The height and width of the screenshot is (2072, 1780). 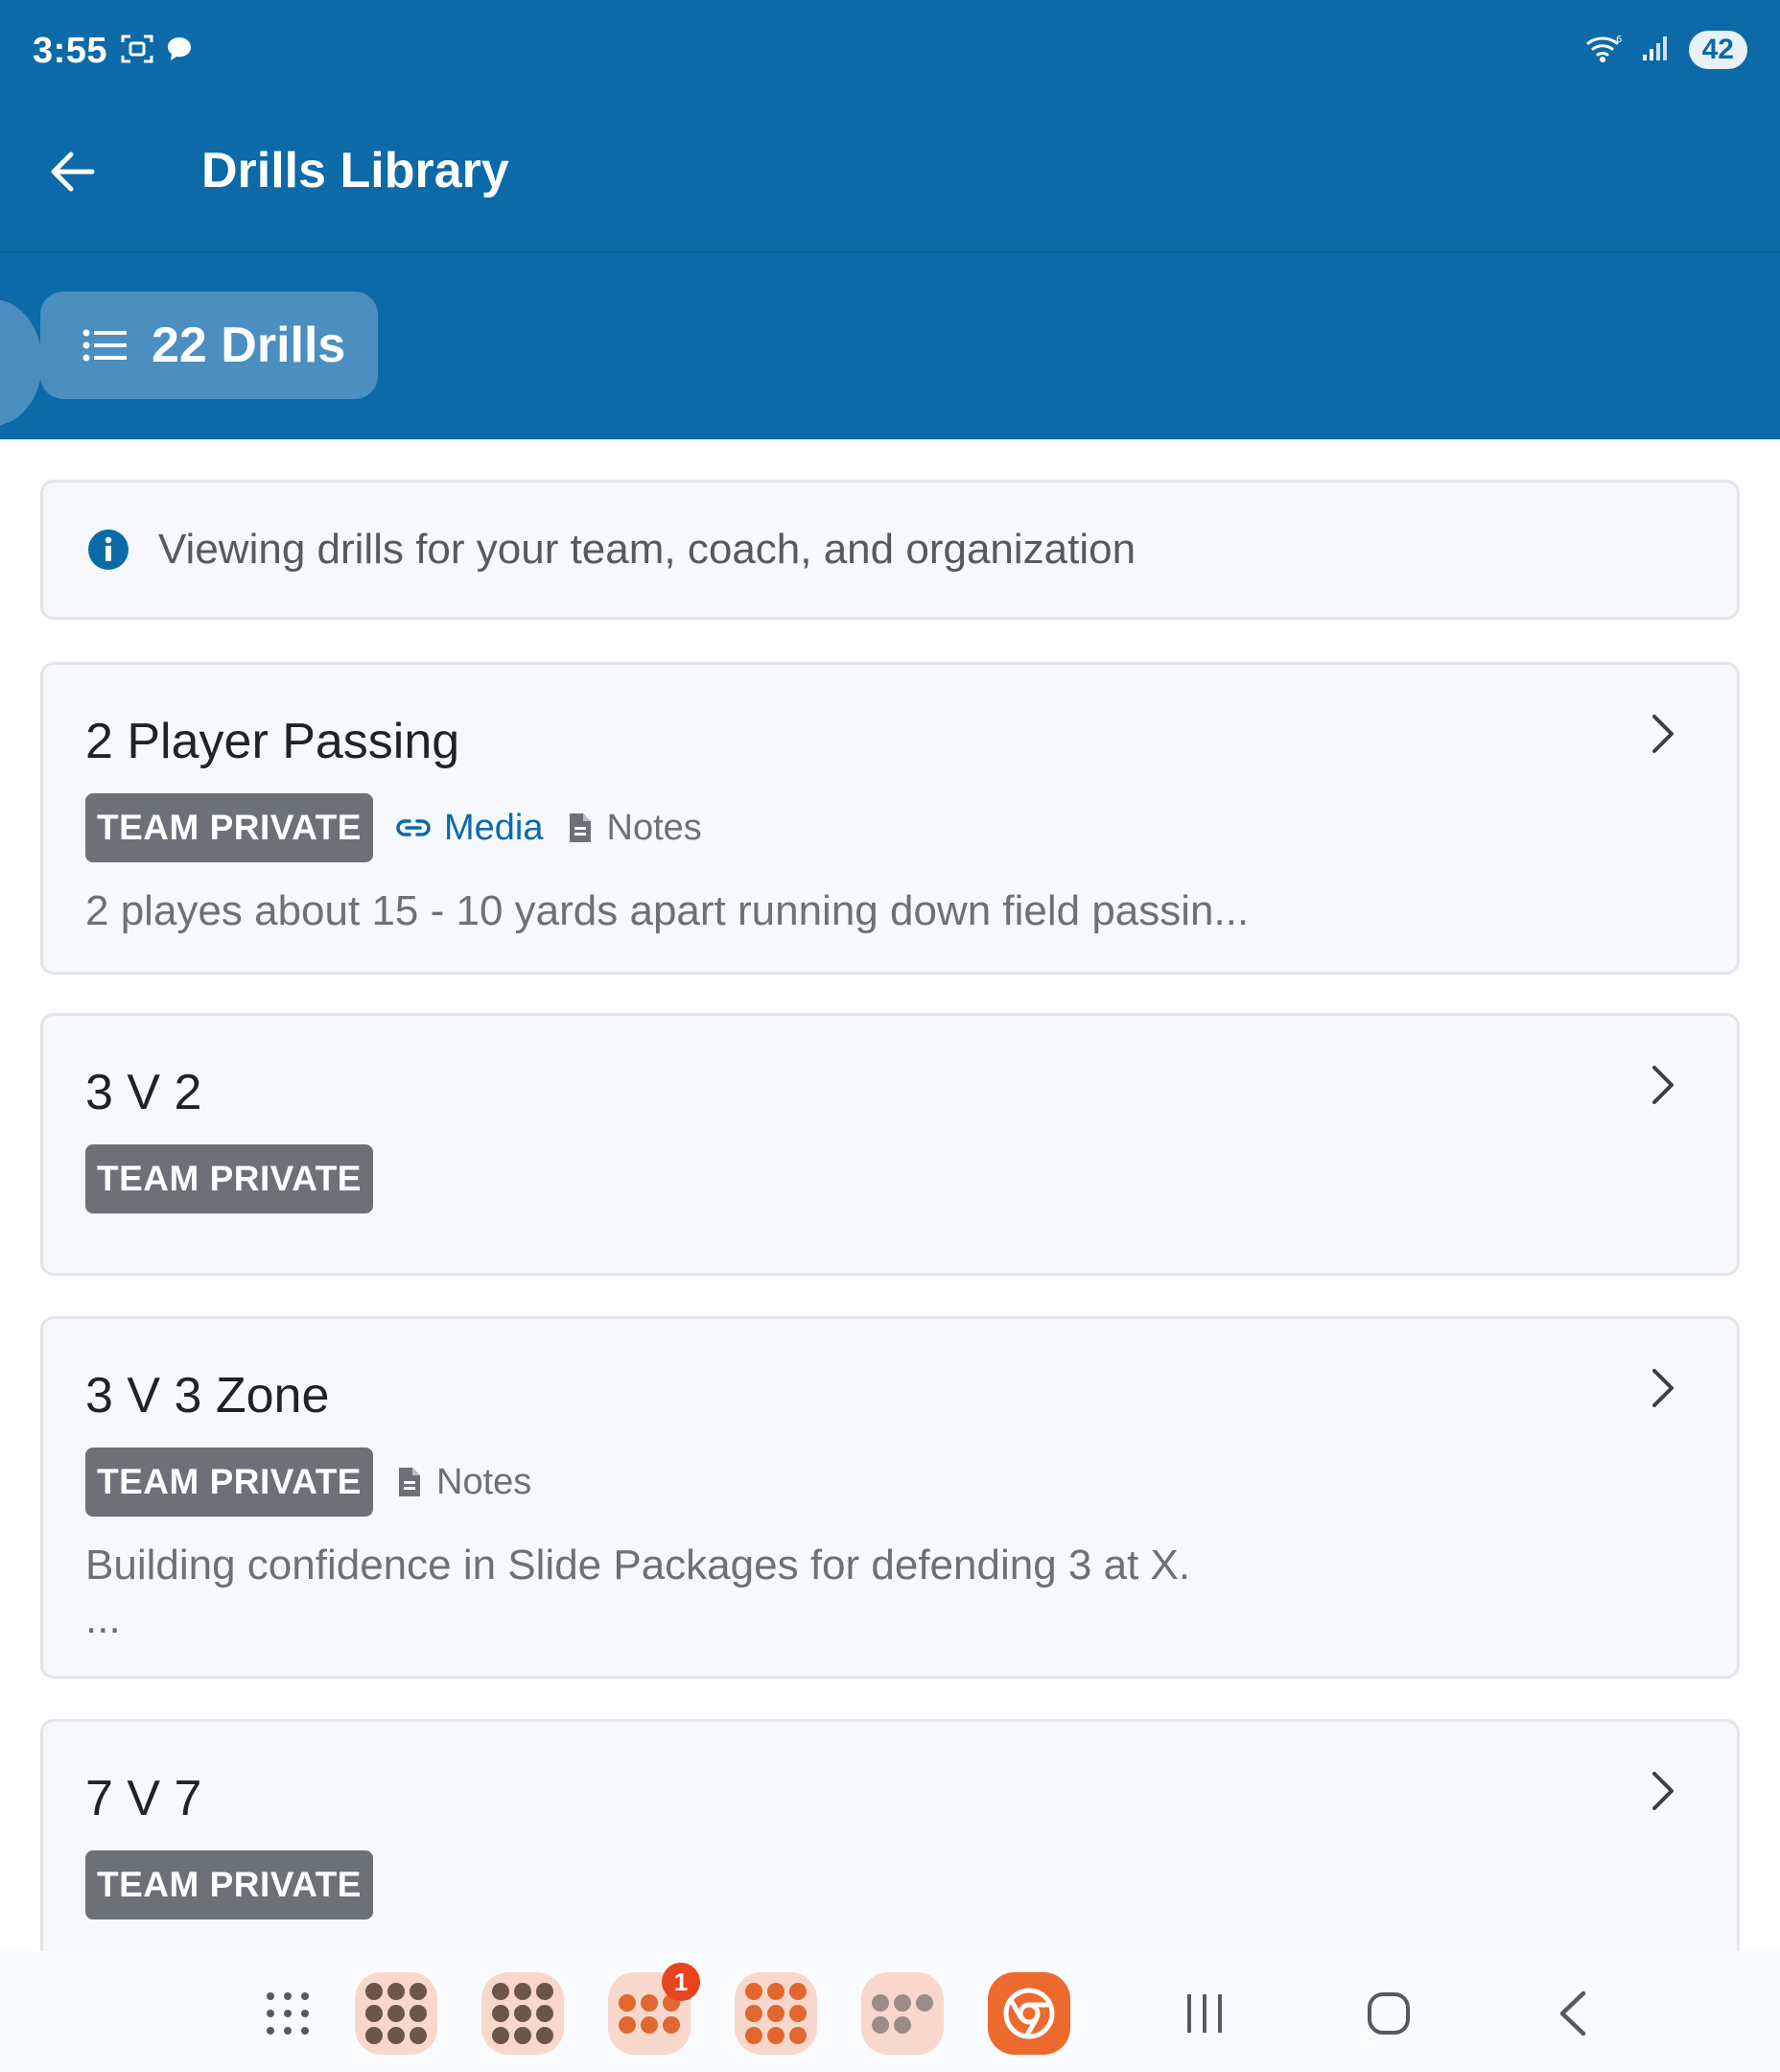 What do you see at coordinates (681, 1982) in the screenshot?
I see `notification-badge: 1` at bounding box center [681, 1982].